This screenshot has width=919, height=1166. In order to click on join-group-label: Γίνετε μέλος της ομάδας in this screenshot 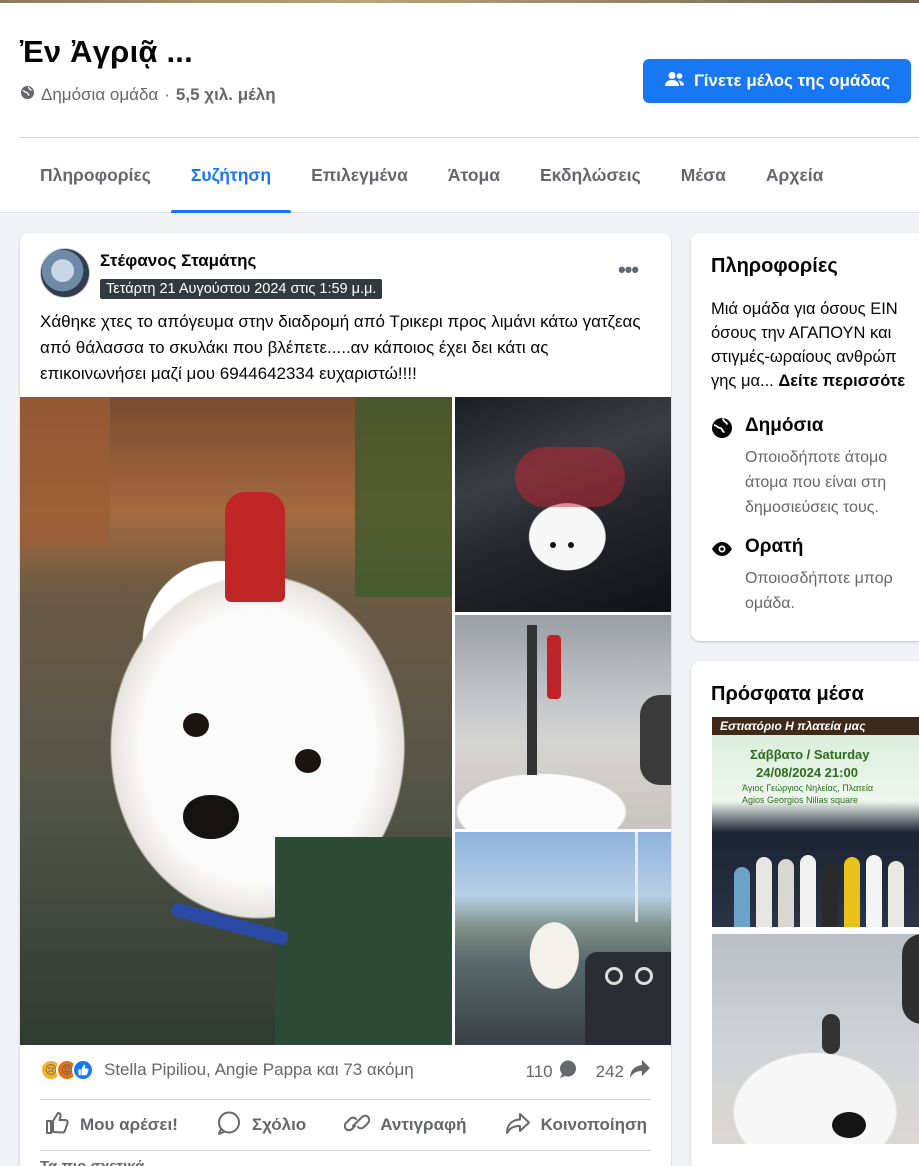, I will do `click(792, 80)`.